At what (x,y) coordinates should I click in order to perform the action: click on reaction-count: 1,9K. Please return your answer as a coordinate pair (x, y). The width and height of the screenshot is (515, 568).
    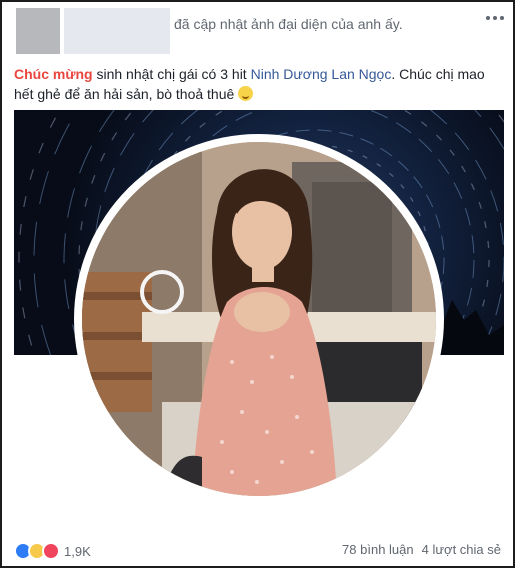
    Looking at the image, I should click on (77, 551).